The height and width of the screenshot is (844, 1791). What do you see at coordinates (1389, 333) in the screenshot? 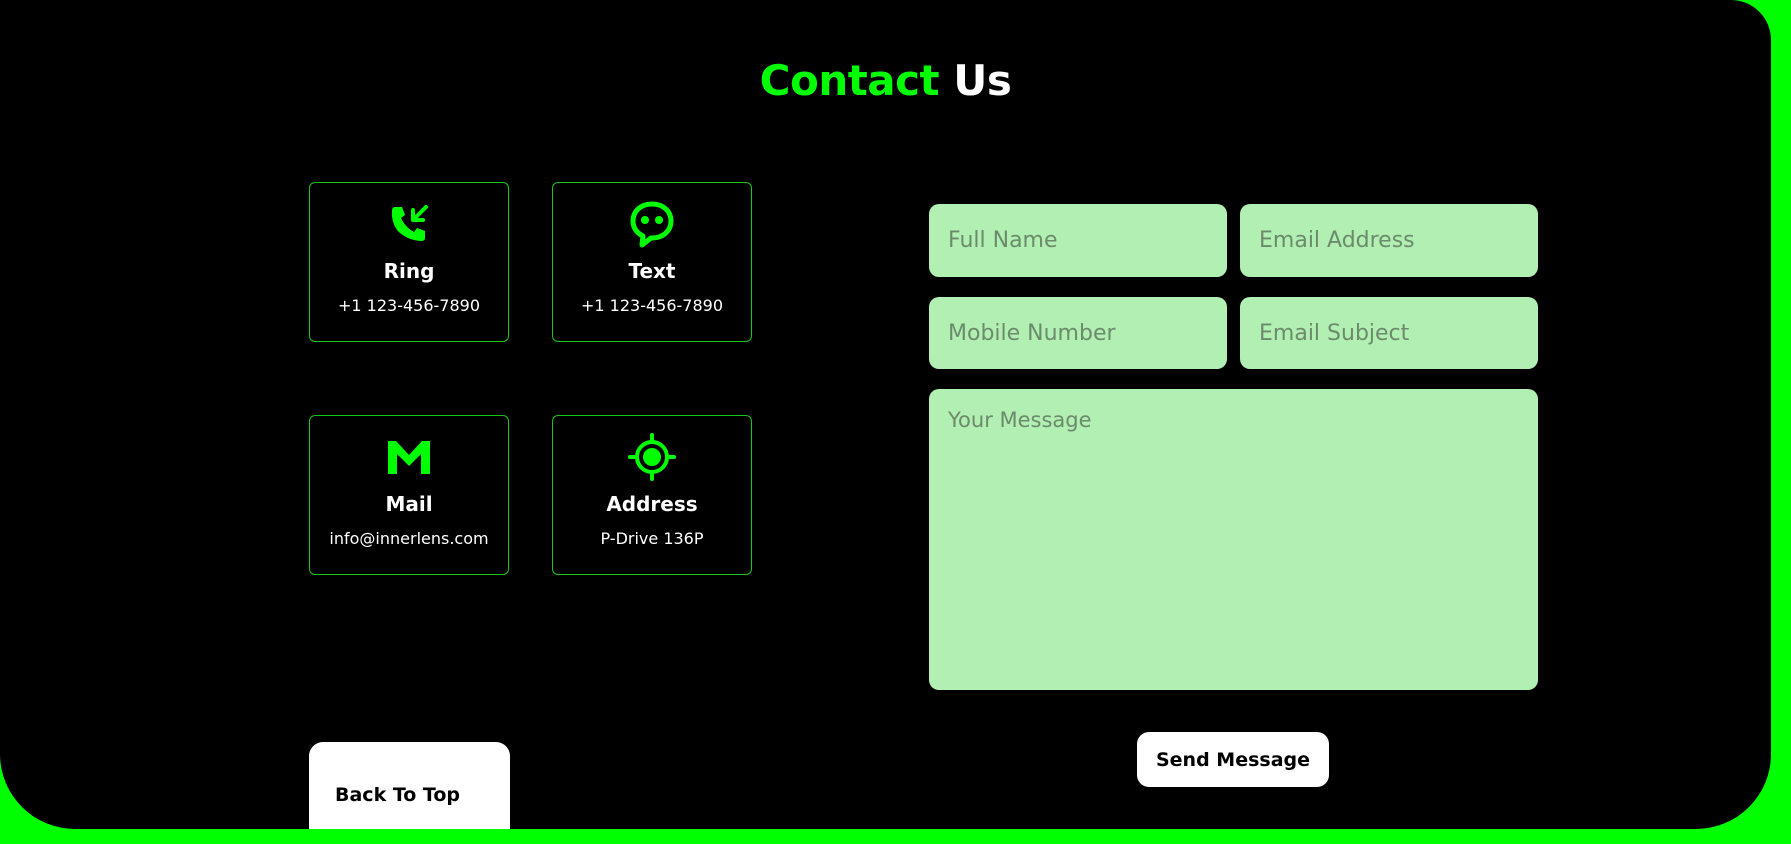
I see `subject-input` at bounding box center [1389, 333].